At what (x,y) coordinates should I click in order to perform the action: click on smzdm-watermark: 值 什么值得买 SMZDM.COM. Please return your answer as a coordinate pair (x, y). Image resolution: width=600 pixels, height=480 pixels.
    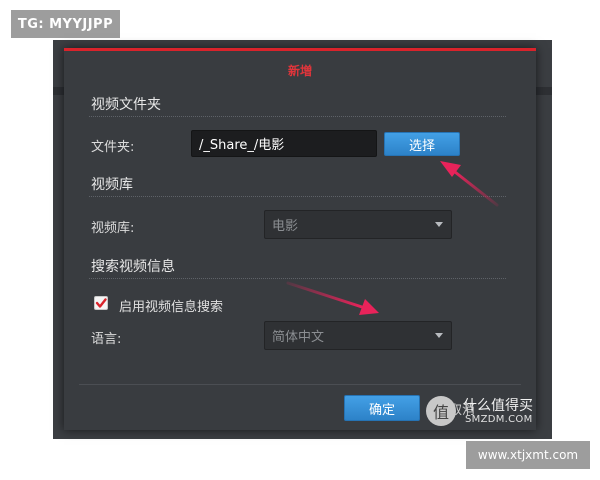
    Looking at the image, I should click on (486, 412).